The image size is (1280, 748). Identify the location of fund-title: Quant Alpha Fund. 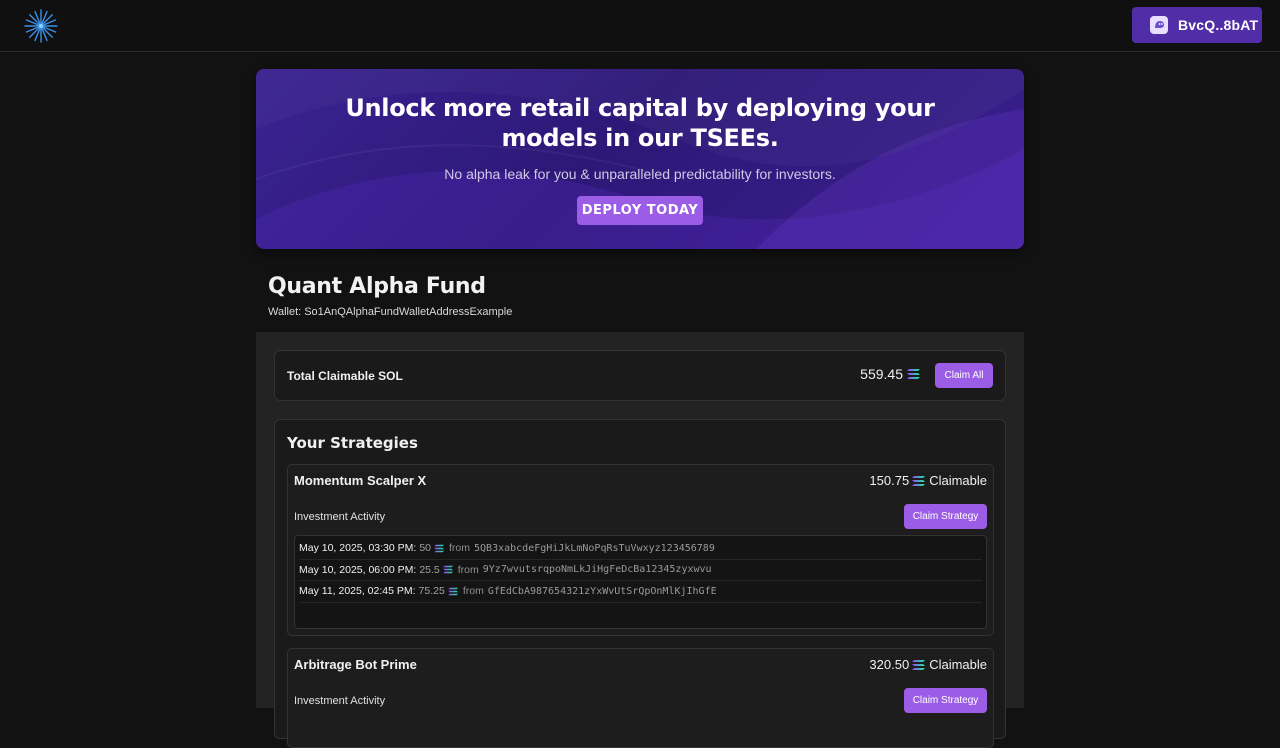
(377, 286).